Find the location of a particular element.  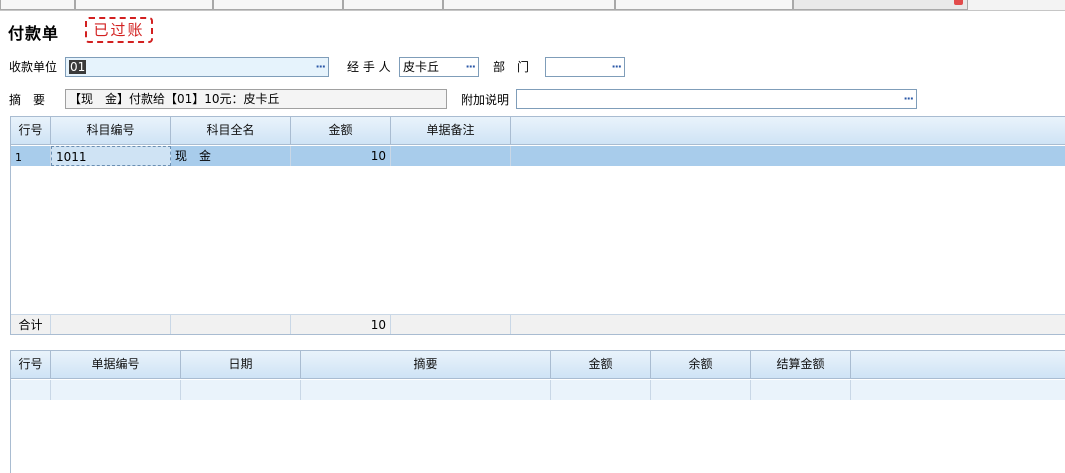

dept-label: 部 门 is located at coordinates (511, 67).